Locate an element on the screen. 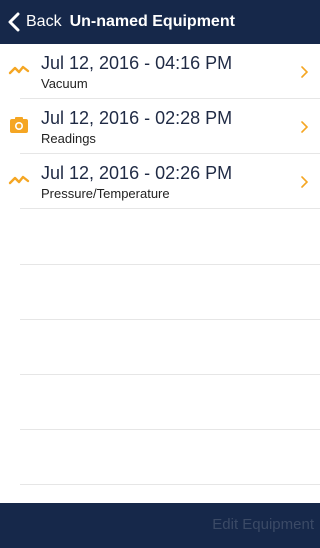 The width and height of the screenshot is (320, 548). entry-type: Vacuum is located at coordinates (64, 83).